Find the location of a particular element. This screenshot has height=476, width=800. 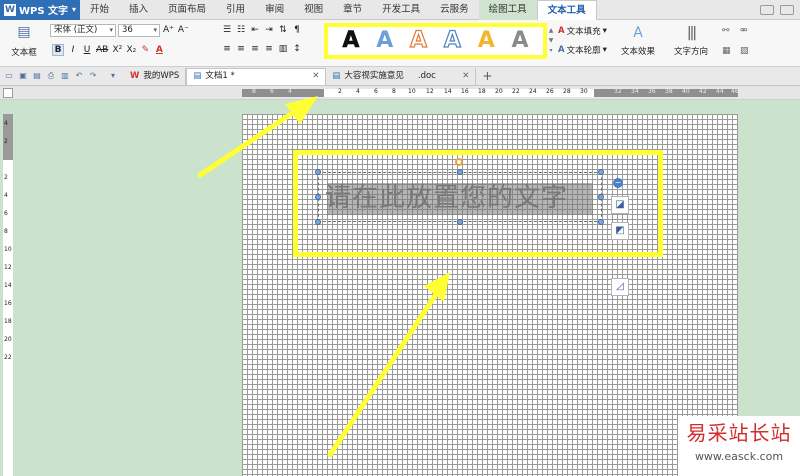

tab-section: 章节 is located at coordinates (352, 10).